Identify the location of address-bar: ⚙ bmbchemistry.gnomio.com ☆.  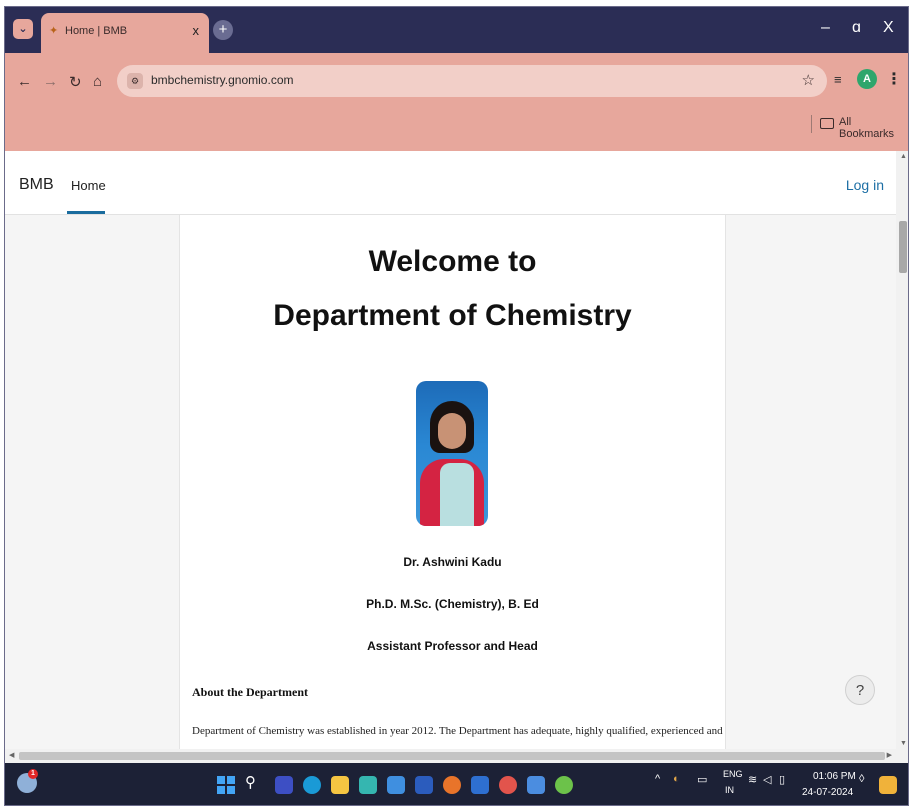
(472, 81).